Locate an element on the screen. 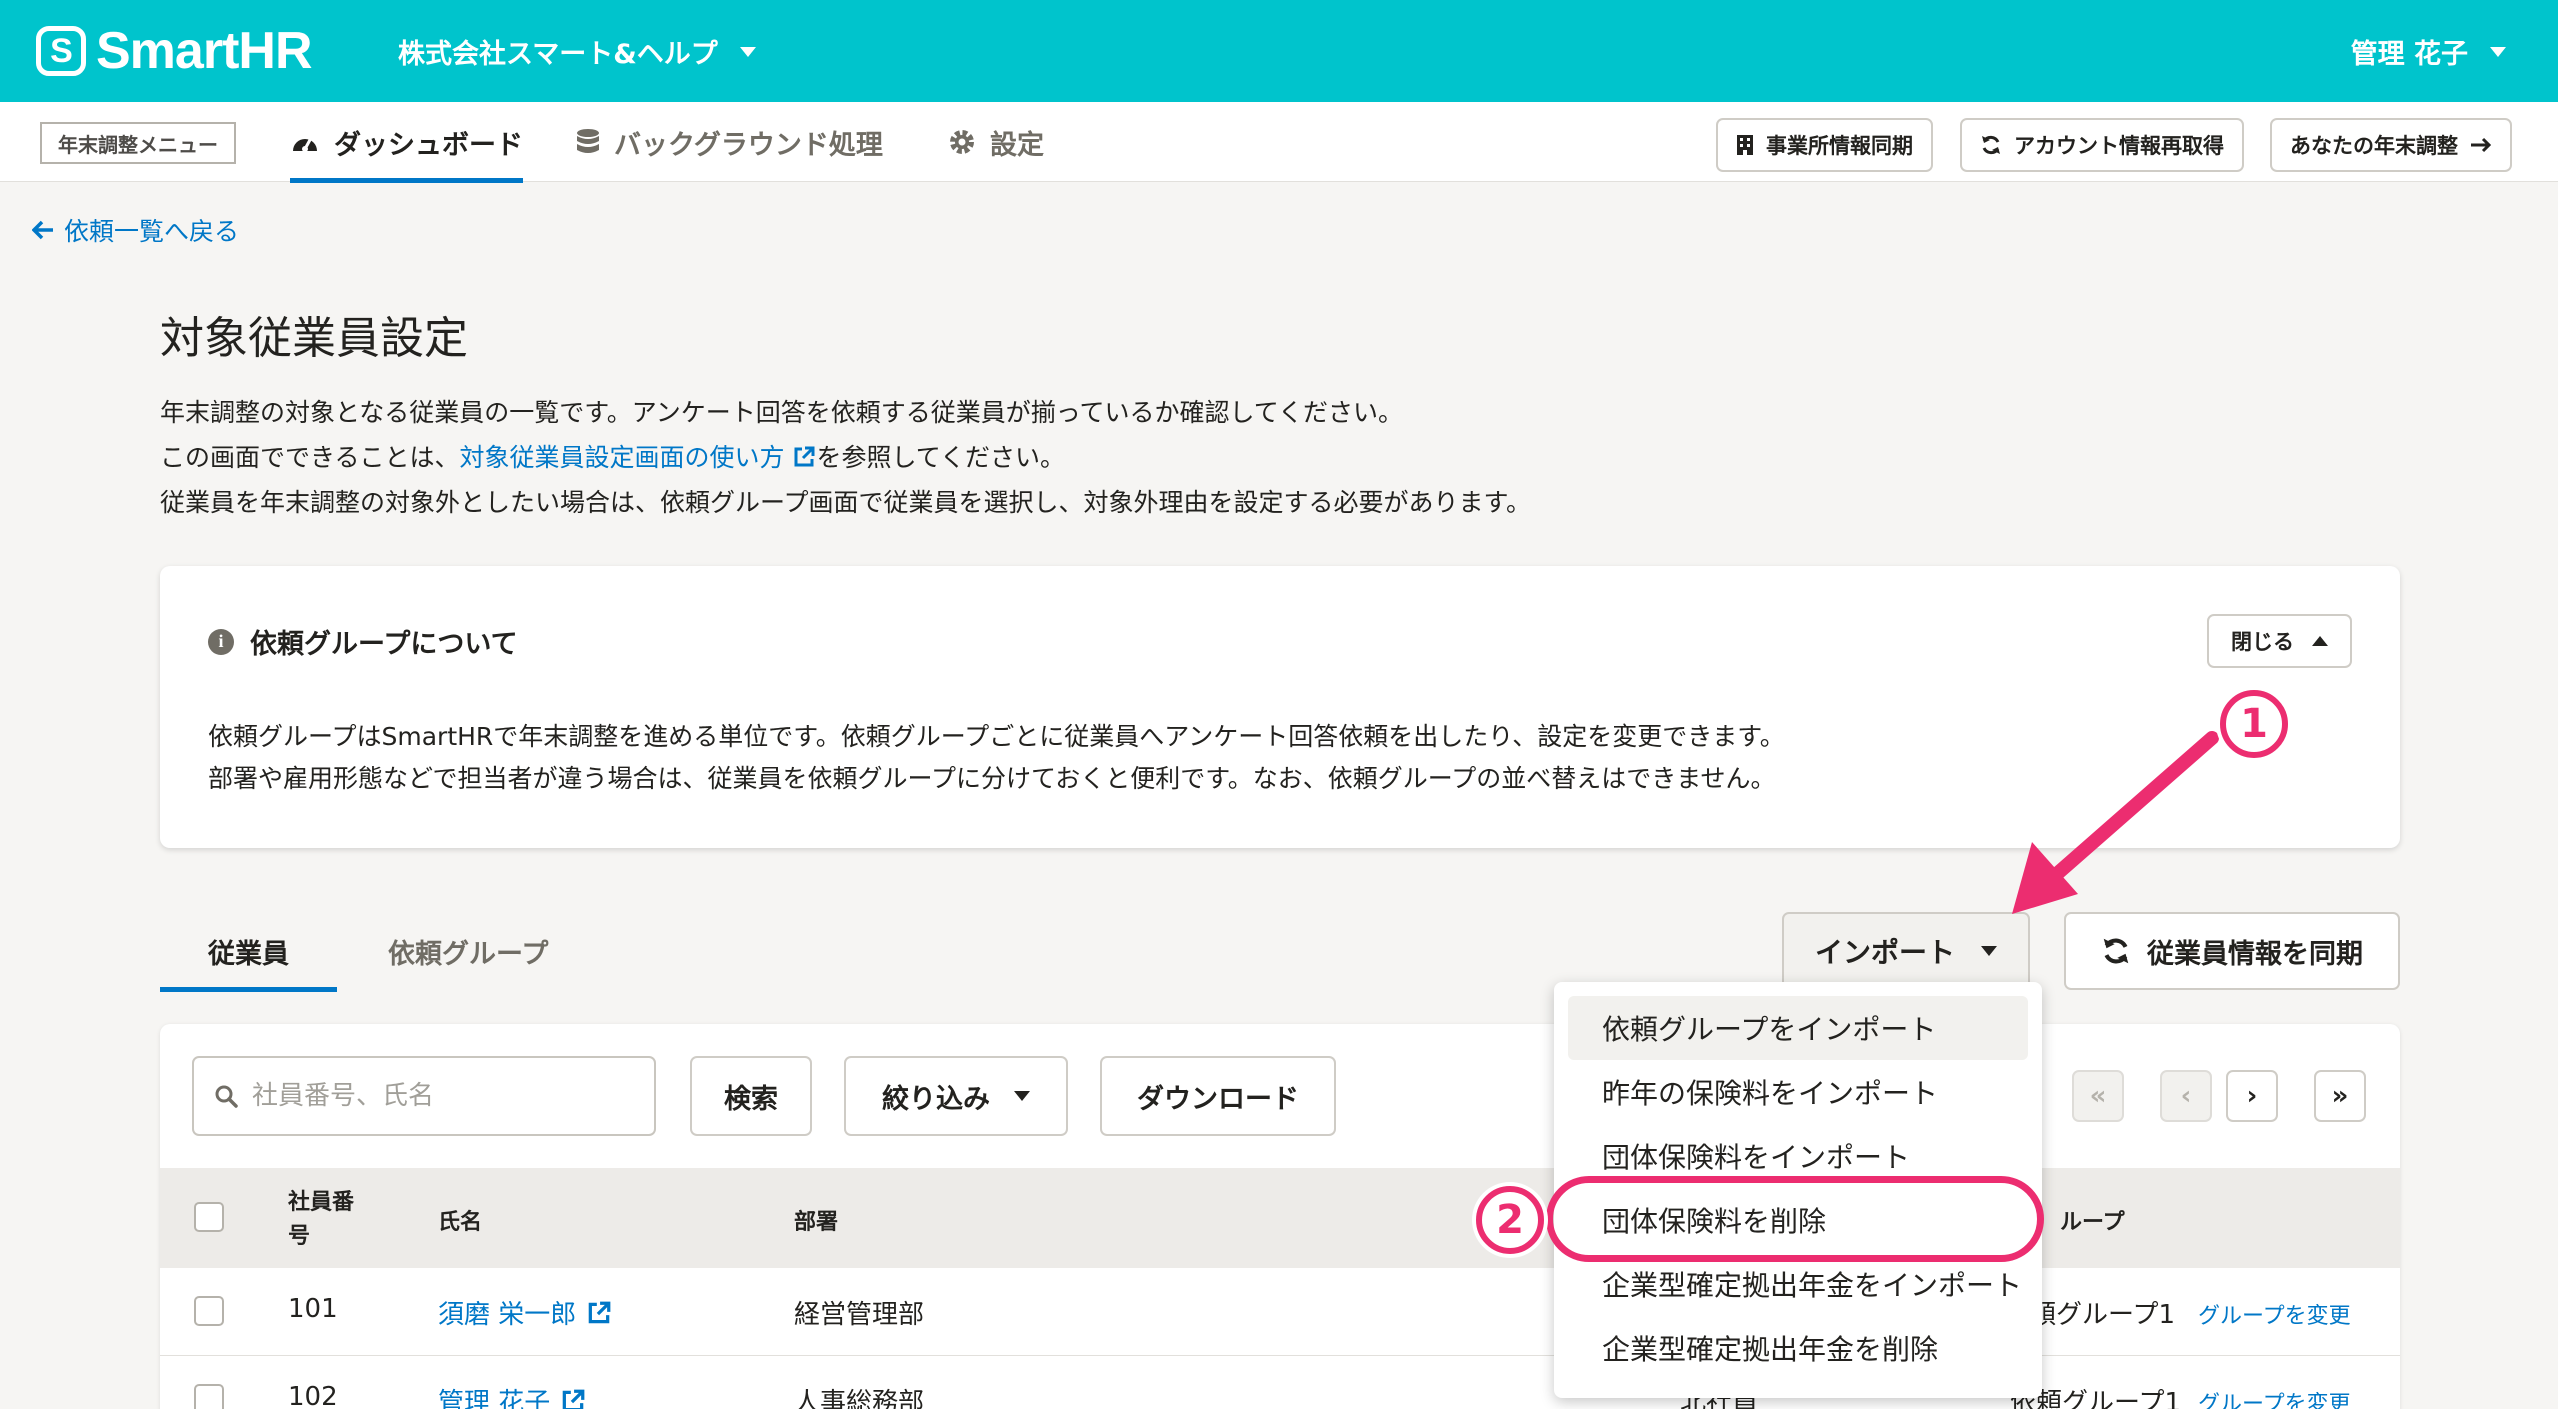 The width and height of the screenshot is (2558, 1409). chevron-right-icon: › is located at coordinates (2252, 1096).